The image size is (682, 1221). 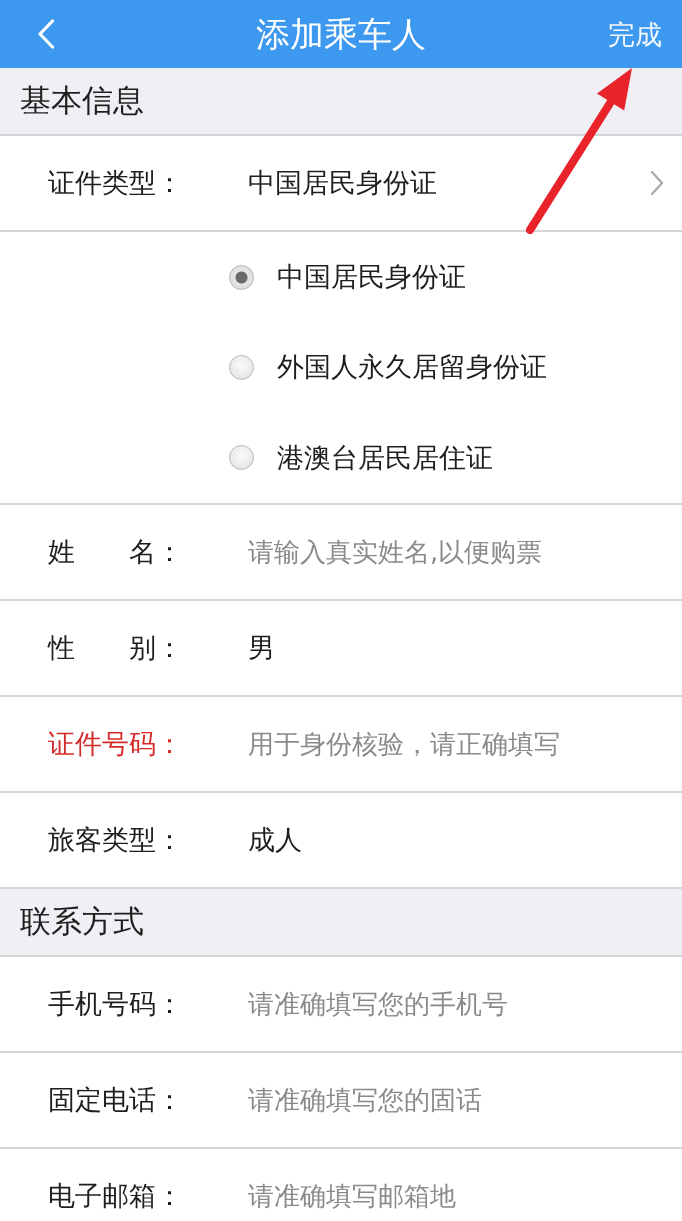 What do you see at coordinates (116, 840) in the screenshot?
I see `field-label: 旅客类型：` at bounding box center [116, 840].